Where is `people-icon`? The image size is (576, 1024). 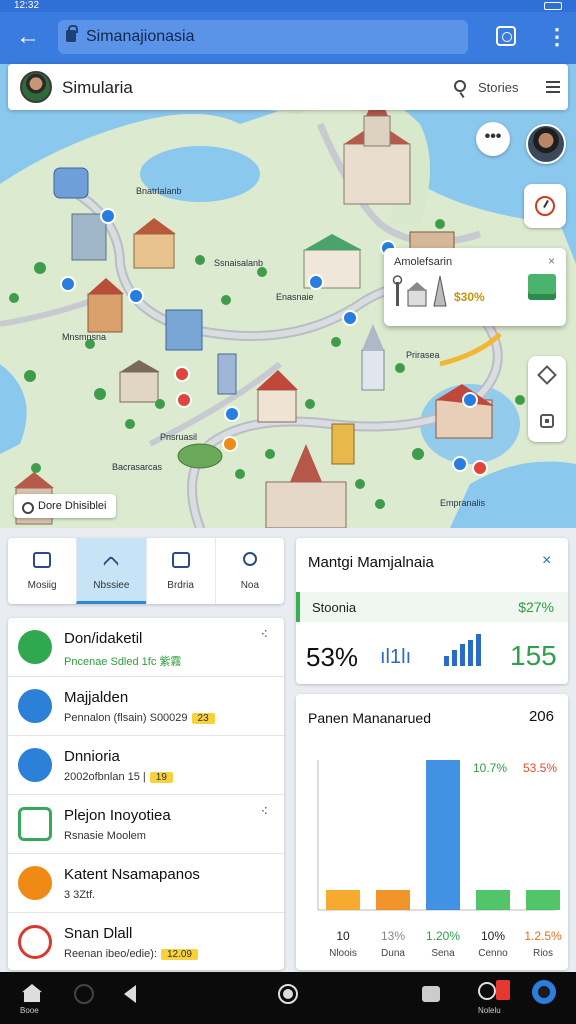
people-icon is located at coordinates (42, 560).